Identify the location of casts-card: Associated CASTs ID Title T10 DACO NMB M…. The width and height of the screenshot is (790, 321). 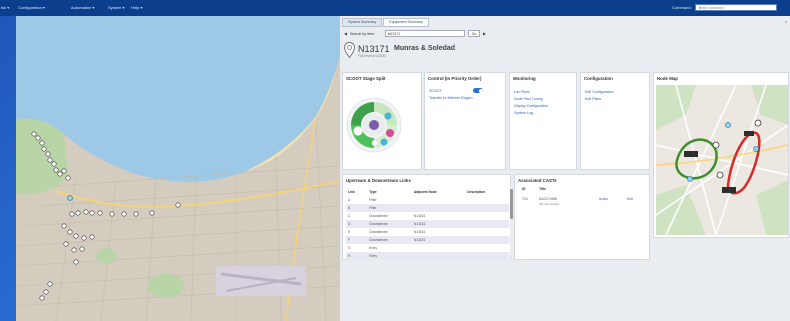
(582, 217).